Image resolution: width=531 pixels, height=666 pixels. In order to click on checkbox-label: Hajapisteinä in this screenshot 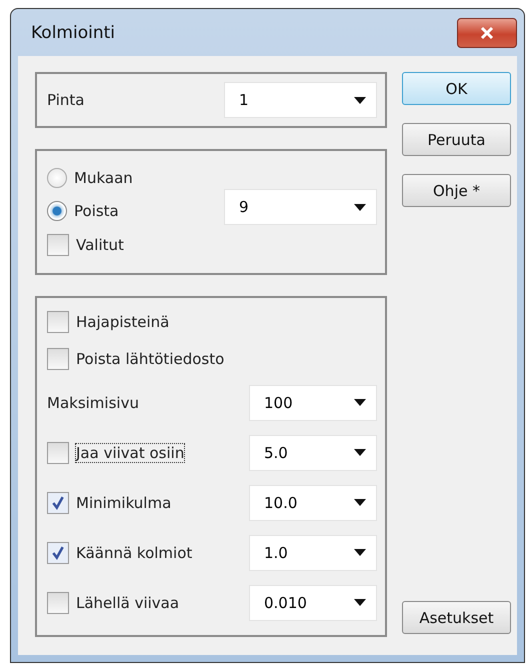, I will do `click(123, 322)`.